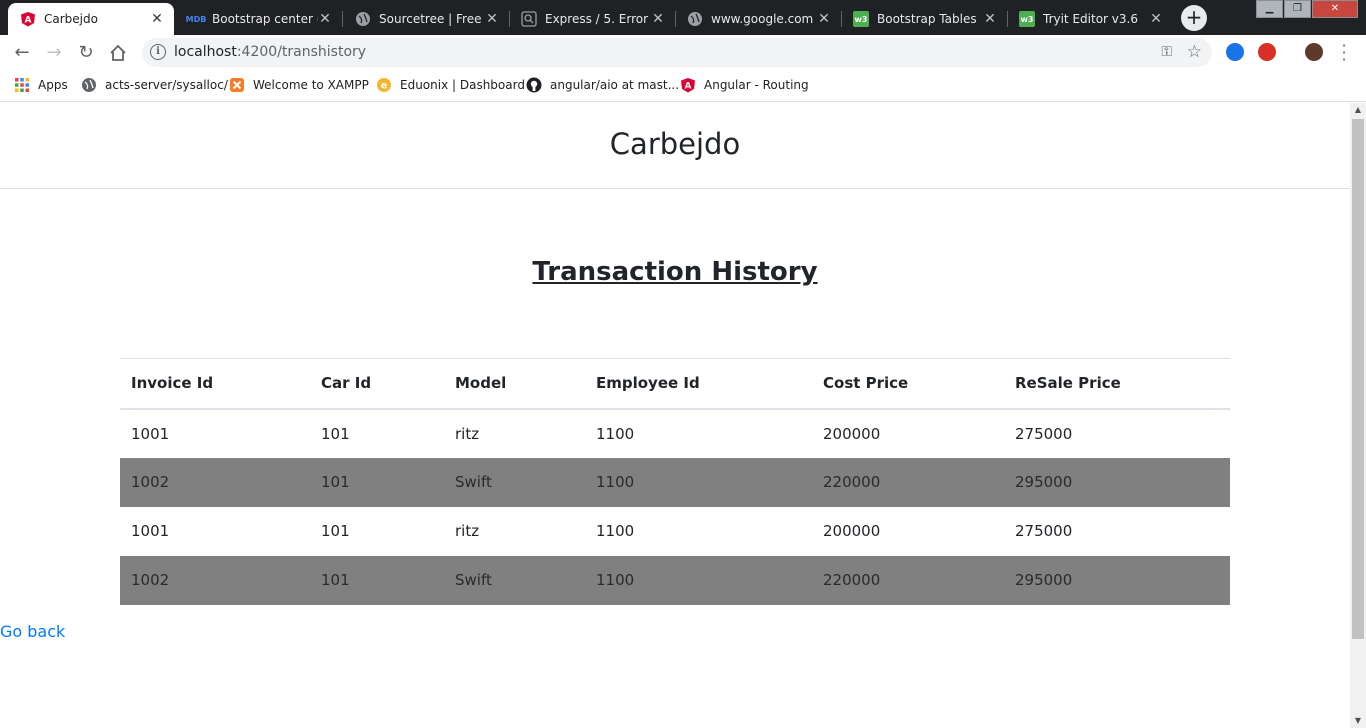 Image resolution: width=1366 pixels, height=728 pixels. What do you see at coordinates (1267, 52) in the screenshot?
I see `extension-red-icon` at bounding box center [1267, 52].